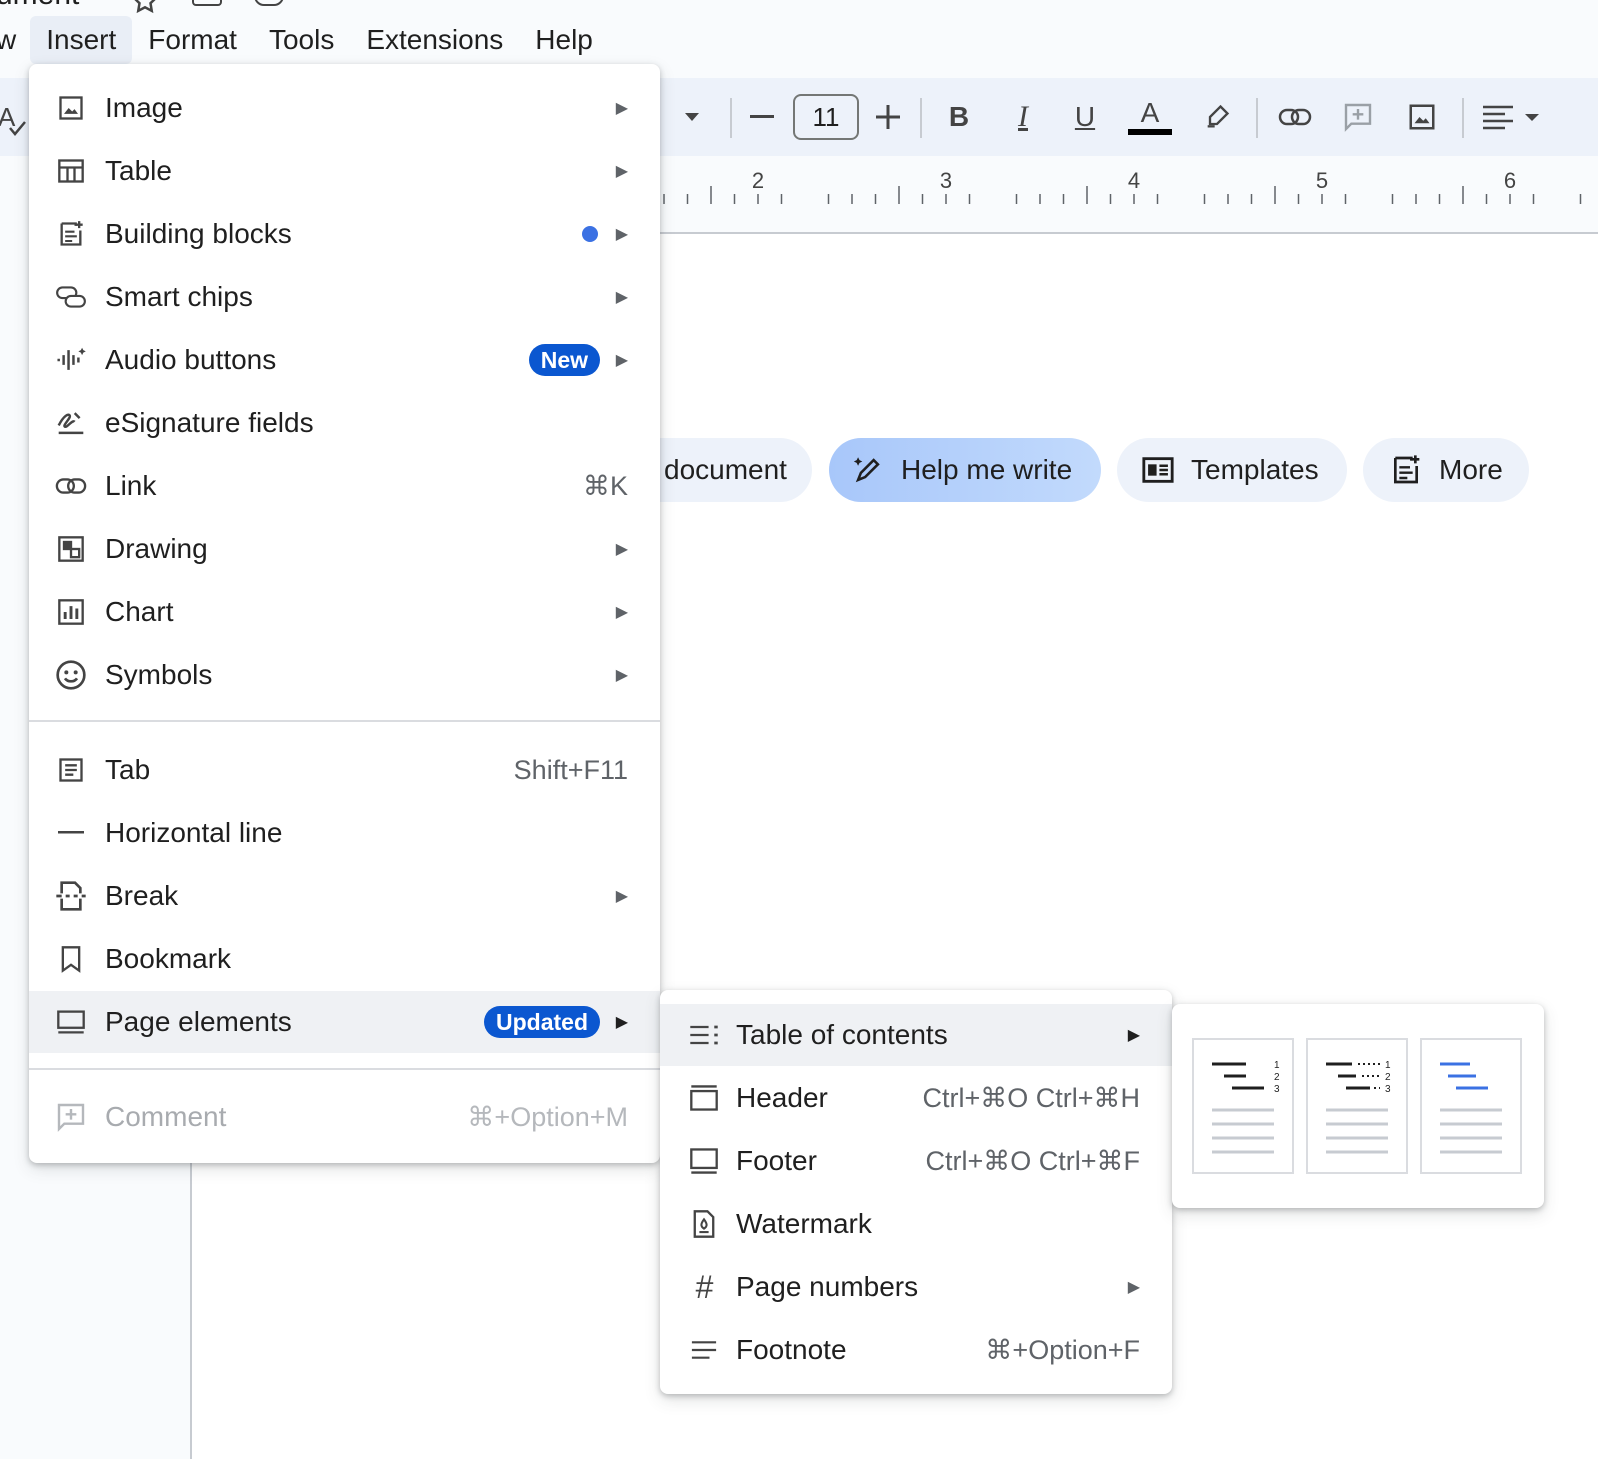 This screenshot has width=1598, height=1459. I want to click on new-feature-dot, so click(590, 234).